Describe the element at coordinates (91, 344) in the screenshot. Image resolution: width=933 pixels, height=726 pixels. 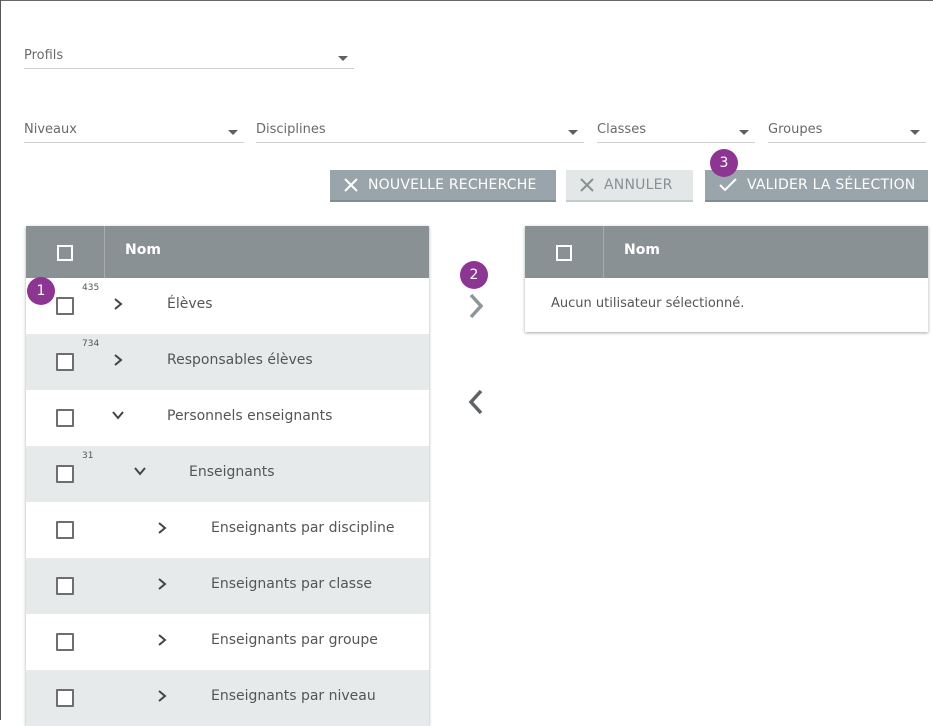
I see `row-count: 734` at that location.